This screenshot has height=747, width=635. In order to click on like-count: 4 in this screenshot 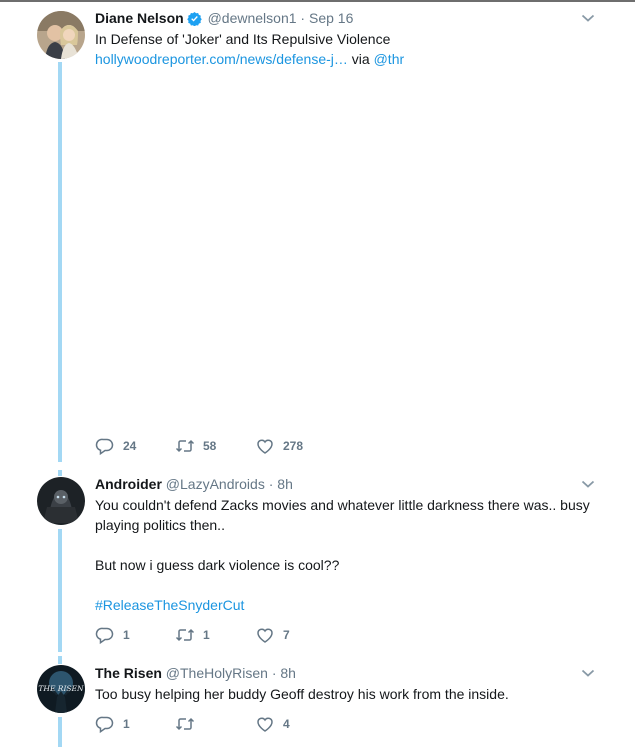, I will do `click(286, 724)`.